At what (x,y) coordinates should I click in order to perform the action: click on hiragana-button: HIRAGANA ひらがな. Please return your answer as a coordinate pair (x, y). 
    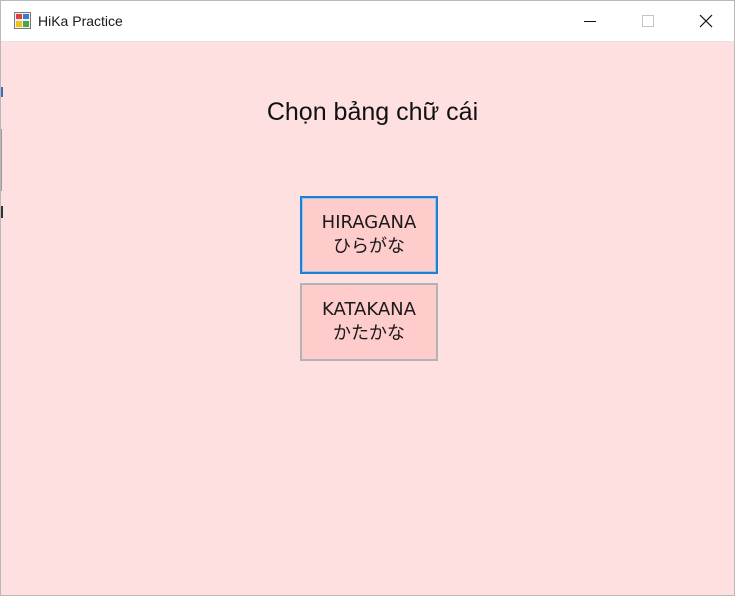
    Looking at the image, I should click on (369, 235).